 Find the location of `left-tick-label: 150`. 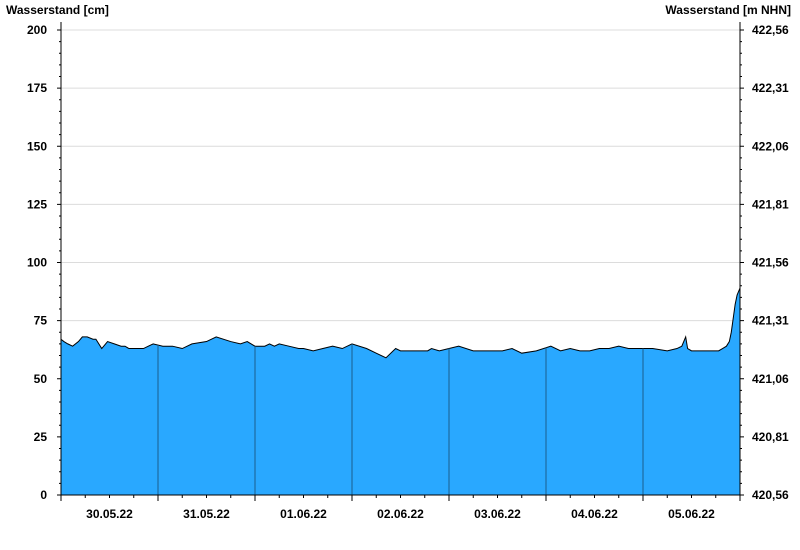

left-tick-label: 150 is located at coordinates (37, 146).